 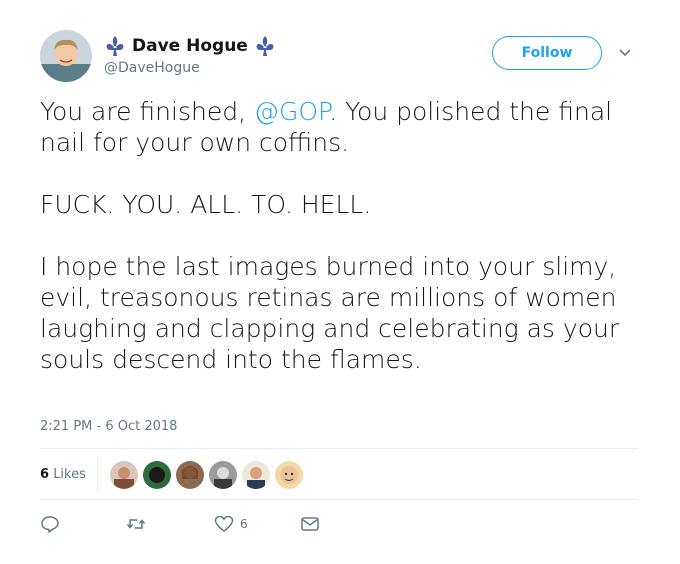 I want to click on tweet-actions: 6, so click(x=240, y=525).